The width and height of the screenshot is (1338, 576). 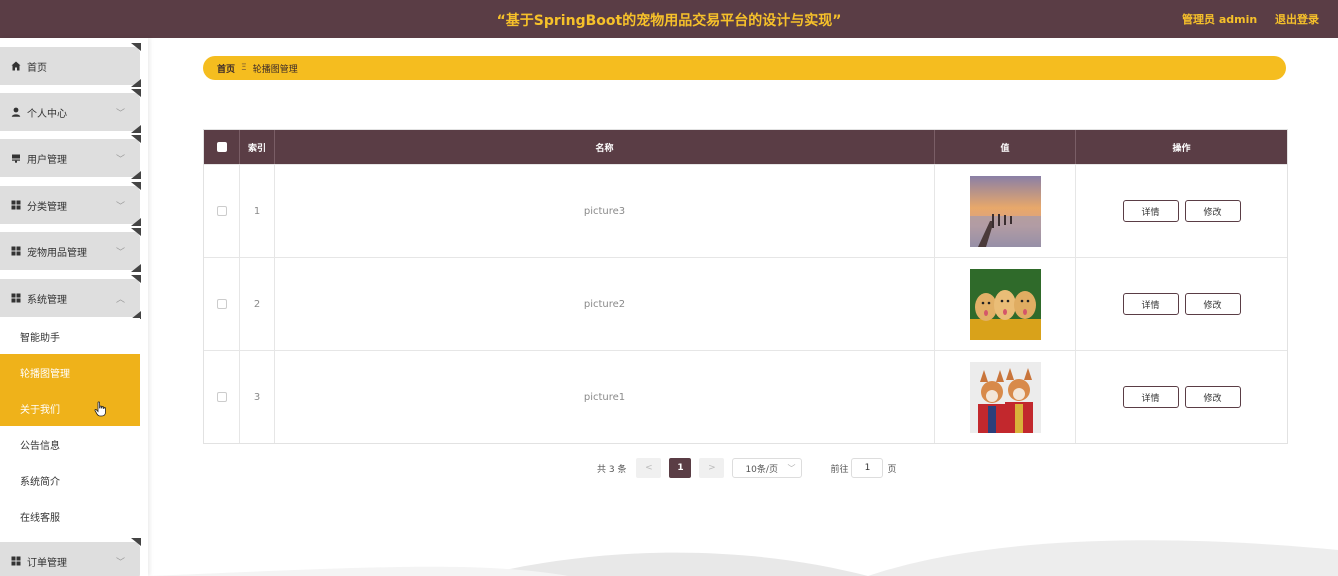 I want to click on header-checkbox-cell, so click(x=222, y=147).